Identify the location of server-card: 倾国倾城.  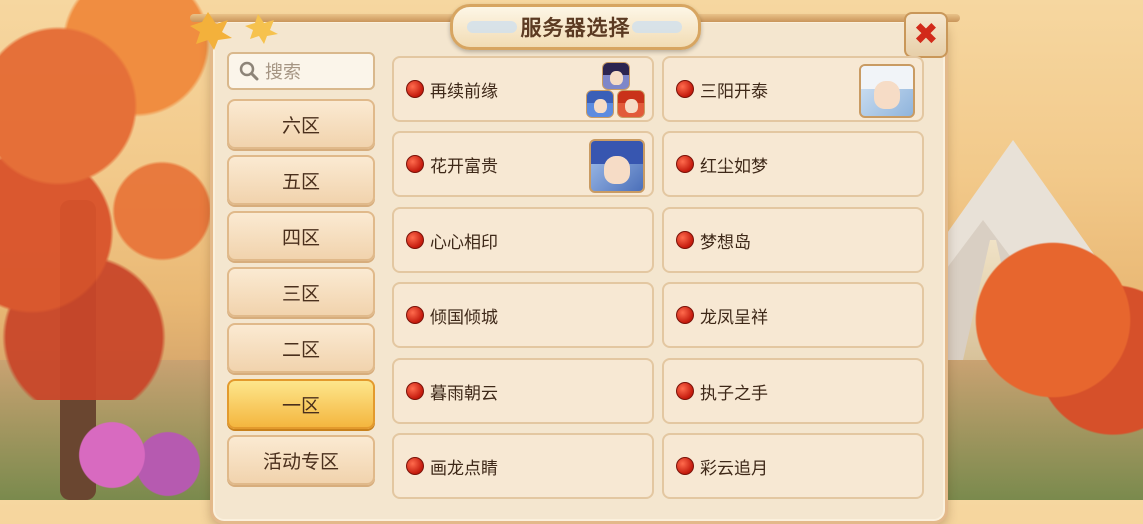
(523, 315).